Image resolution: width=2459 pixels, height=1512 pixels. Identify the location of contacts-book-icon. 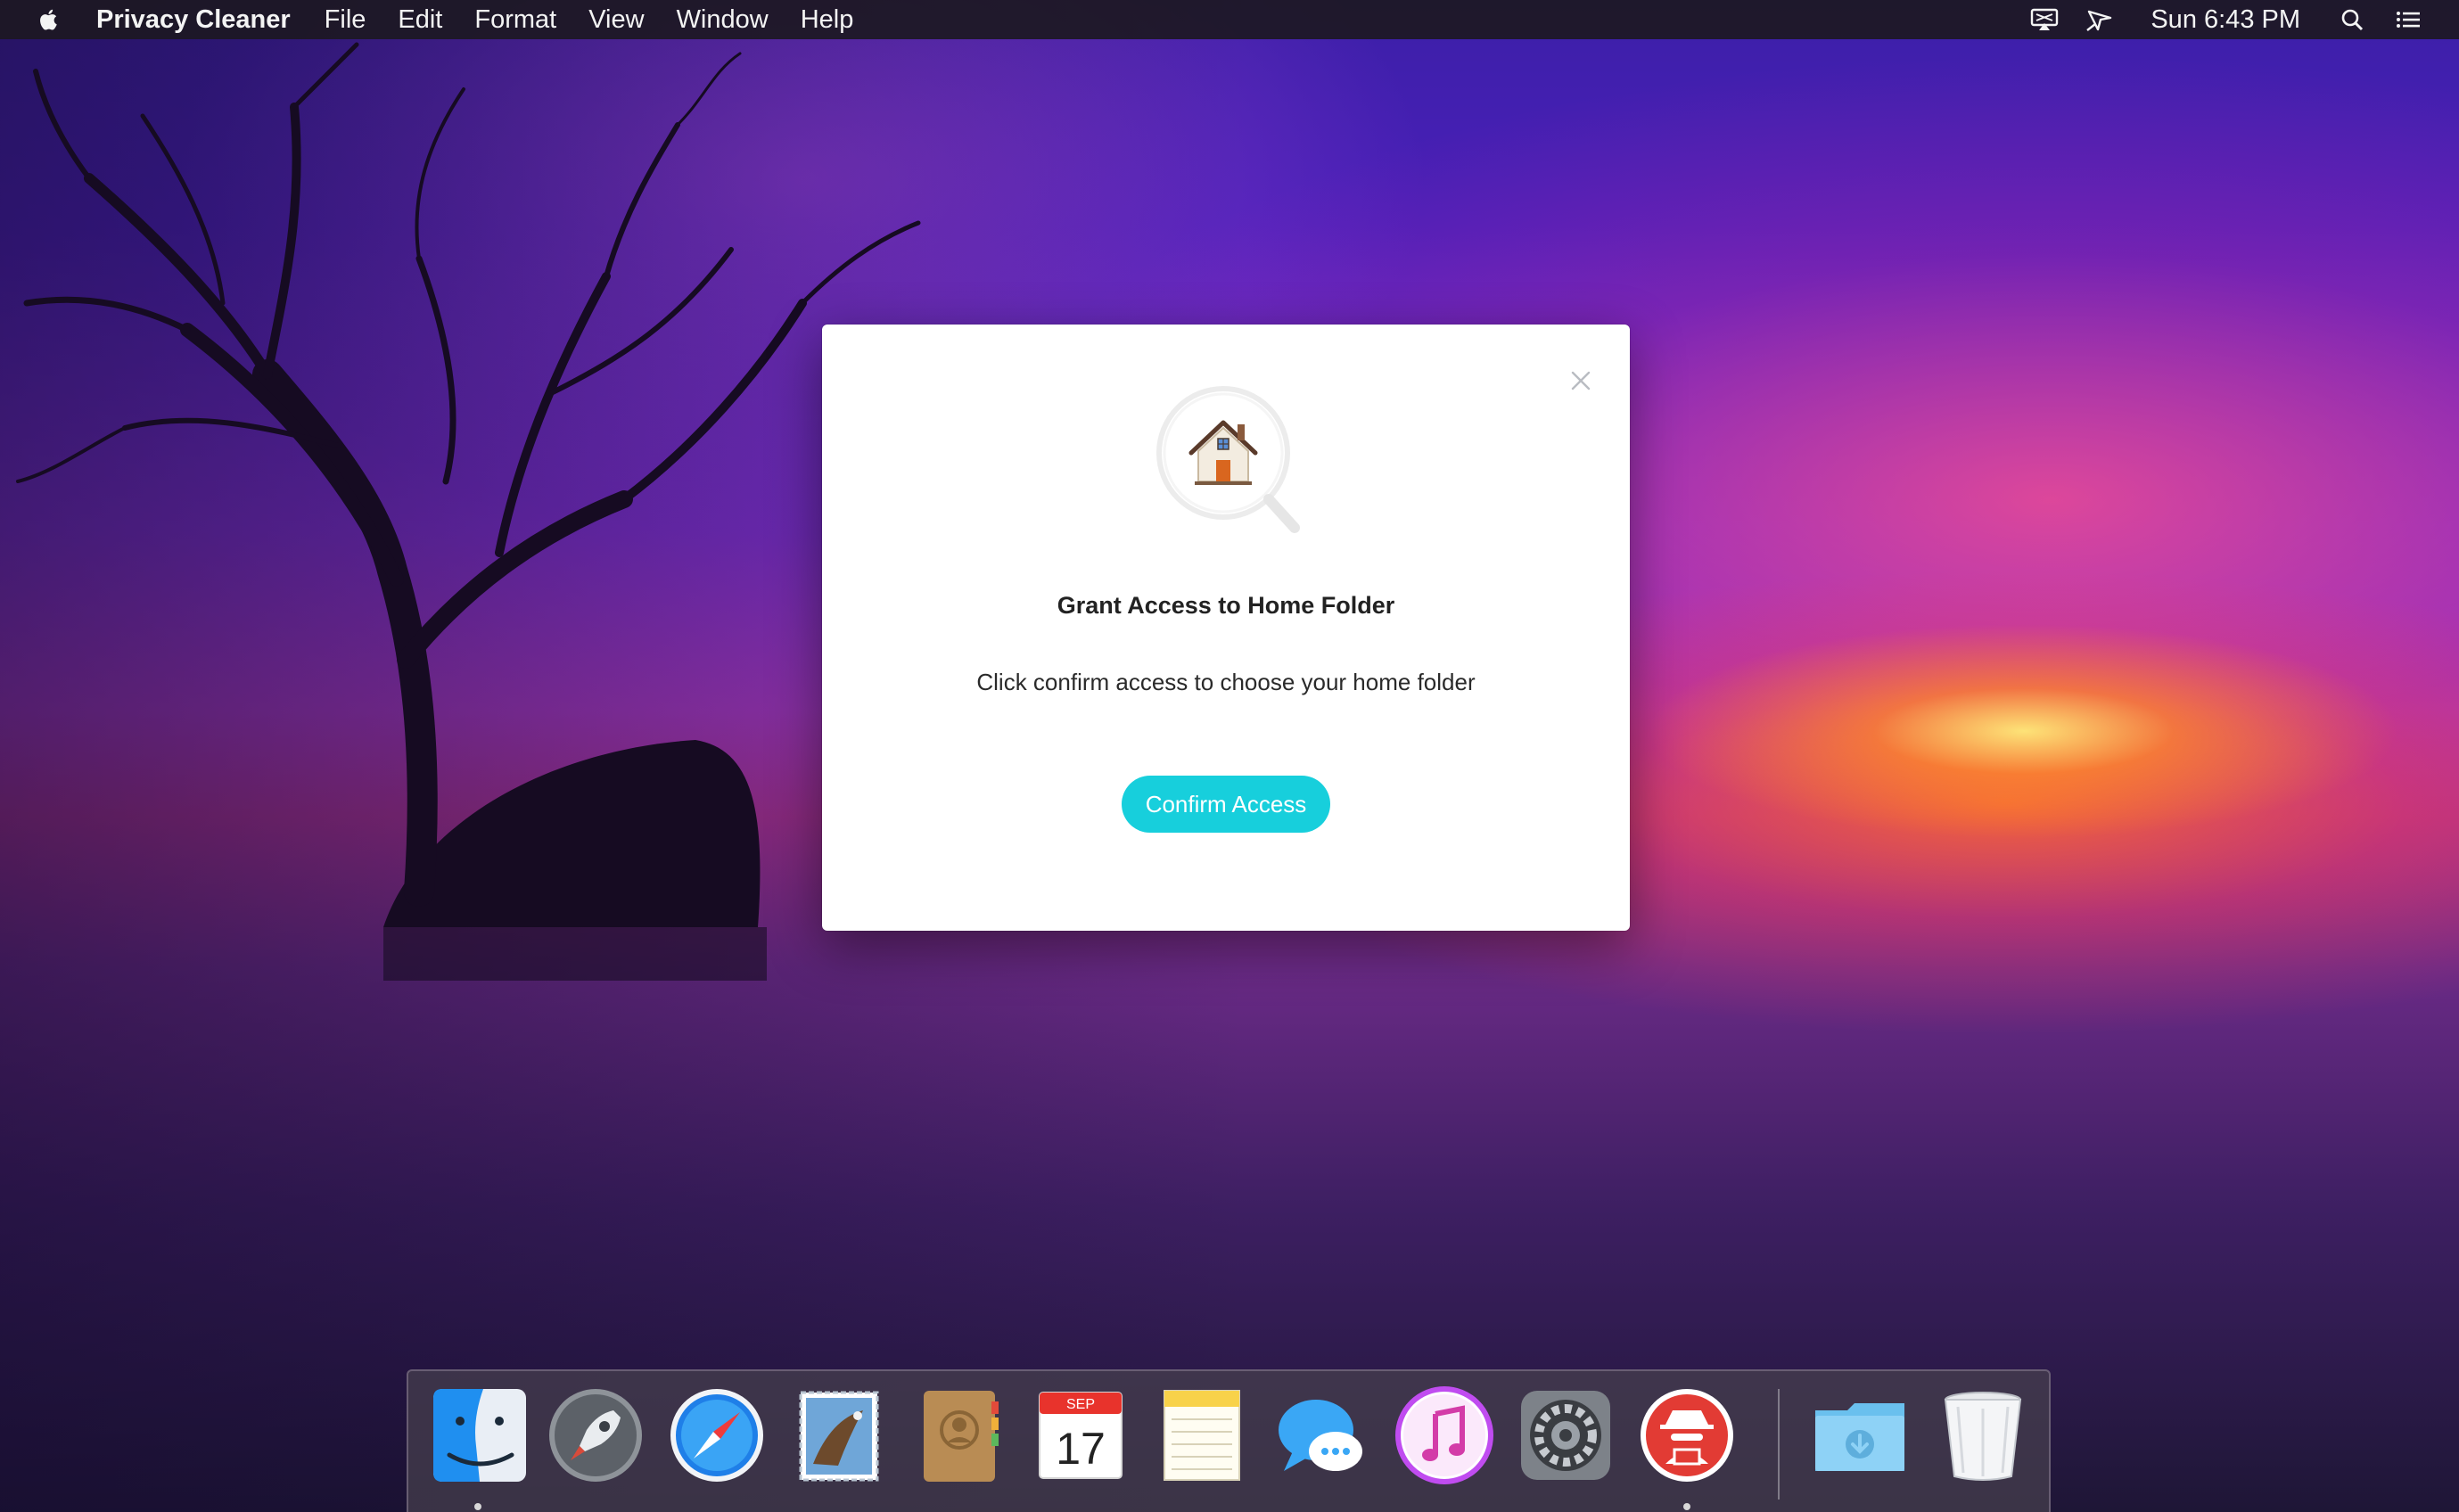
(962, 1436).